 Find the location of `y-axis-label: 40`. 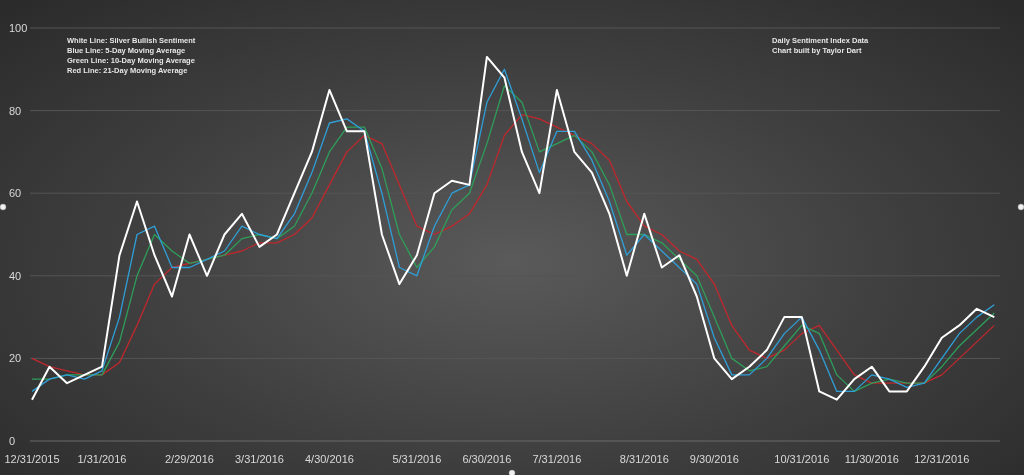

y-axis-label: 40 is located at coordinates (15, 275).